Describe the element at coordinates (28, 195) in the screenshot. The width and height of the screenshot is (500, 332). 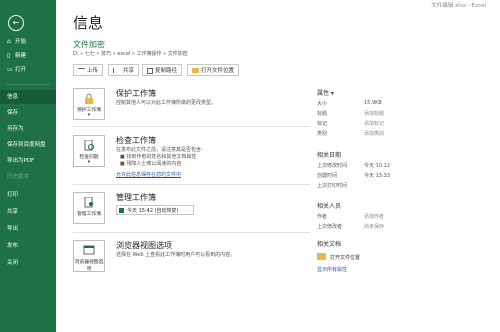
I see `sidebar-item-print: 打印` at that location.